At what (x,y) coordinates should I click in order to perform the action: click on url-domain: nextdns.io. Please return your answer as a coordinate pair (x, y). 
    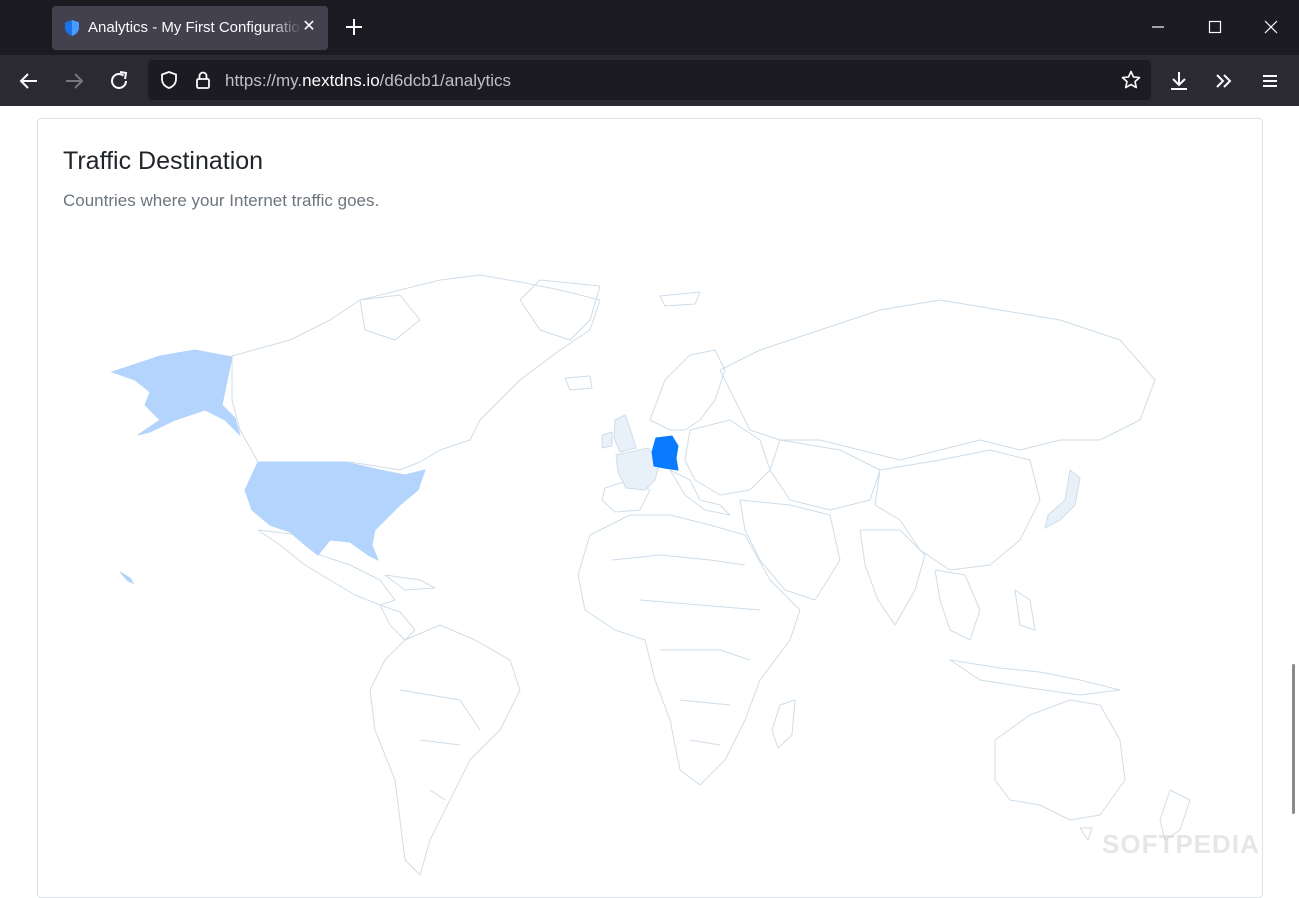
    Looking at the image, I should click on (341, 80).